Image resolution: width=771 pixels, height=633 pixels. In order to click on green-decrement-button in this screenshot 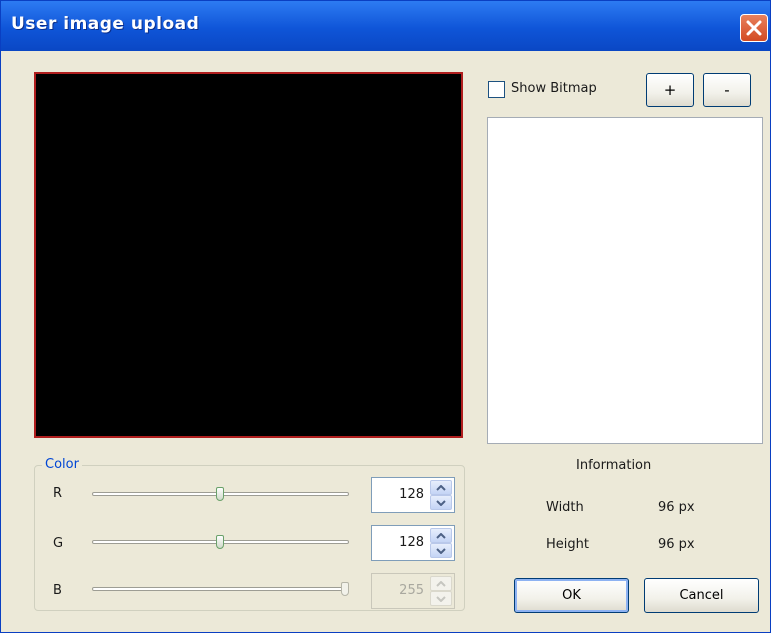, I will do `click(441, 550)`.